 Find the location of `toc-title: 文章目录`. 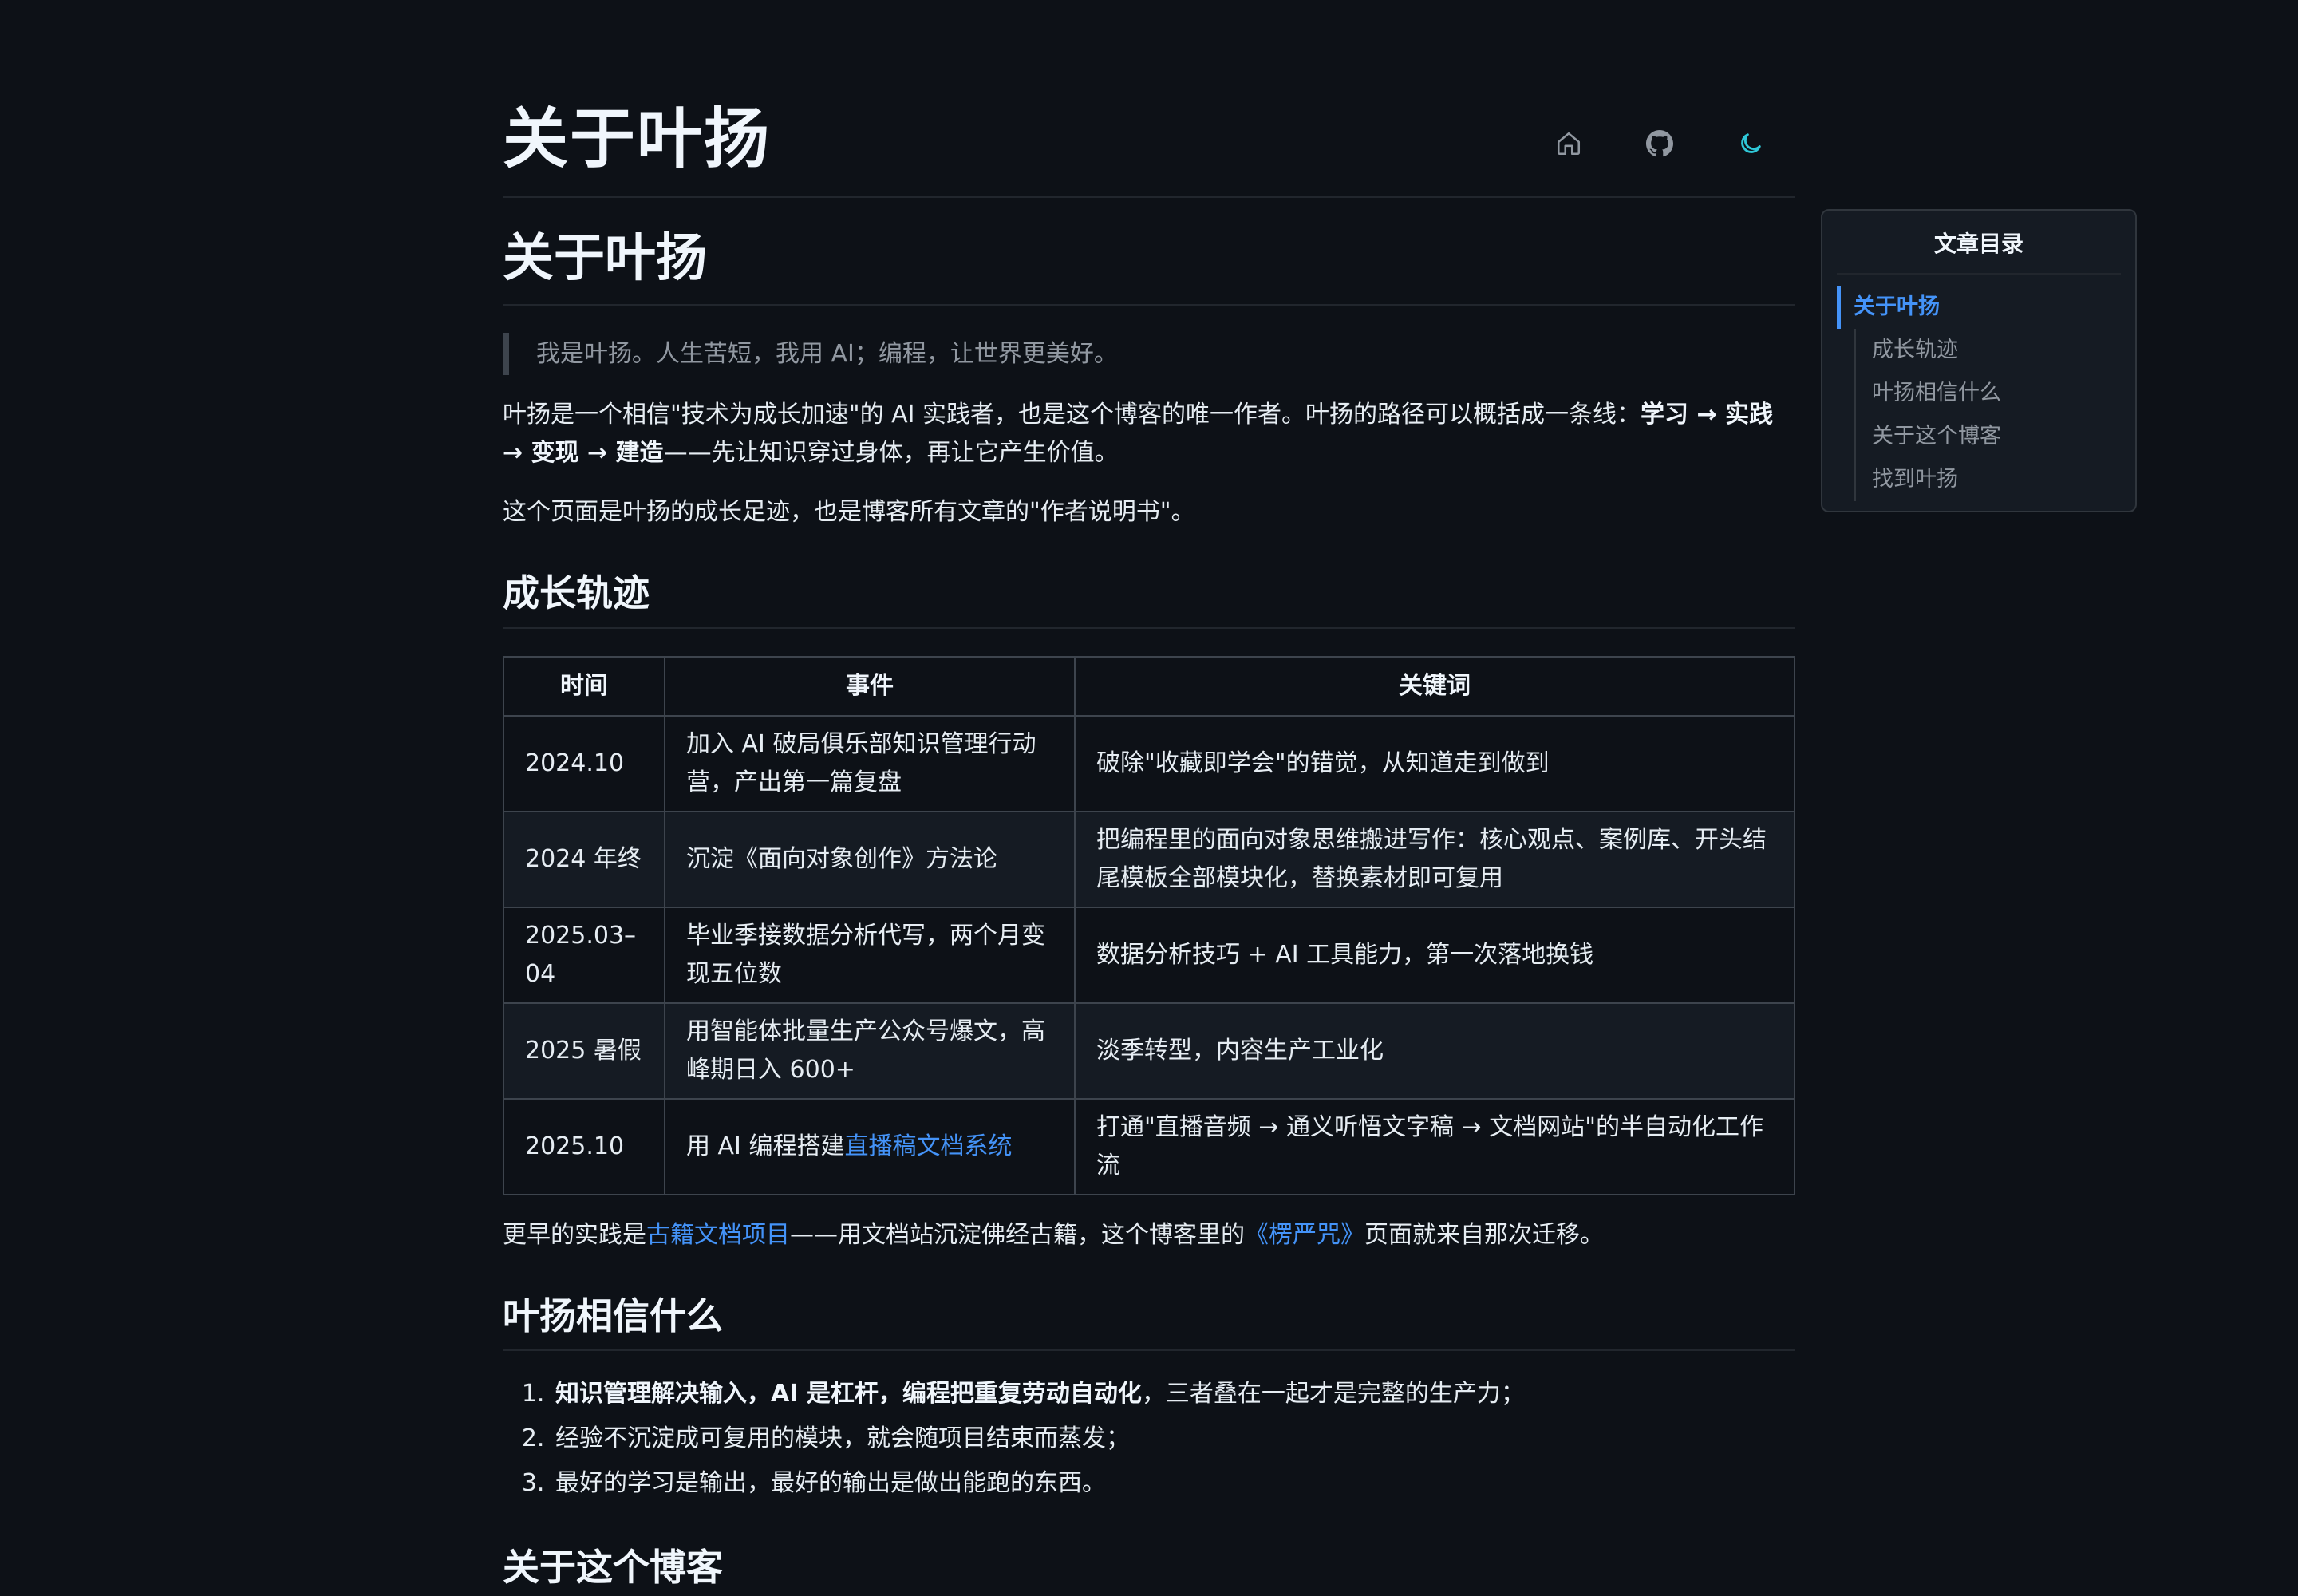

toc-title: 文章目录 is located at coordinates (1979, 251).